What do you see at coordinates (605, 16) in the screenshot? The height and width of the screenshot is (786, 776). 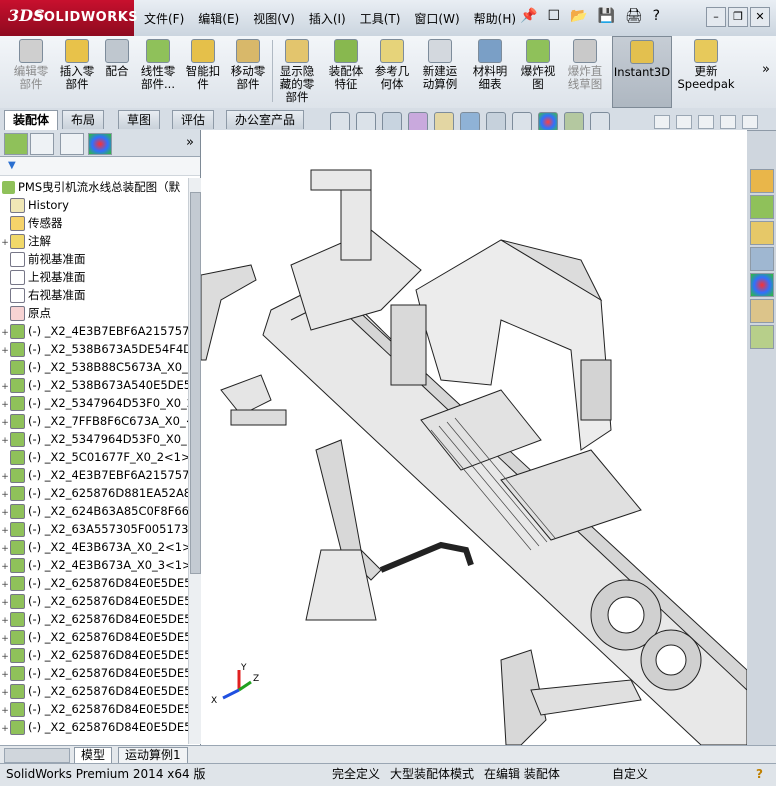 I see `save-icon: 💾` at bounding box center [605, 16].